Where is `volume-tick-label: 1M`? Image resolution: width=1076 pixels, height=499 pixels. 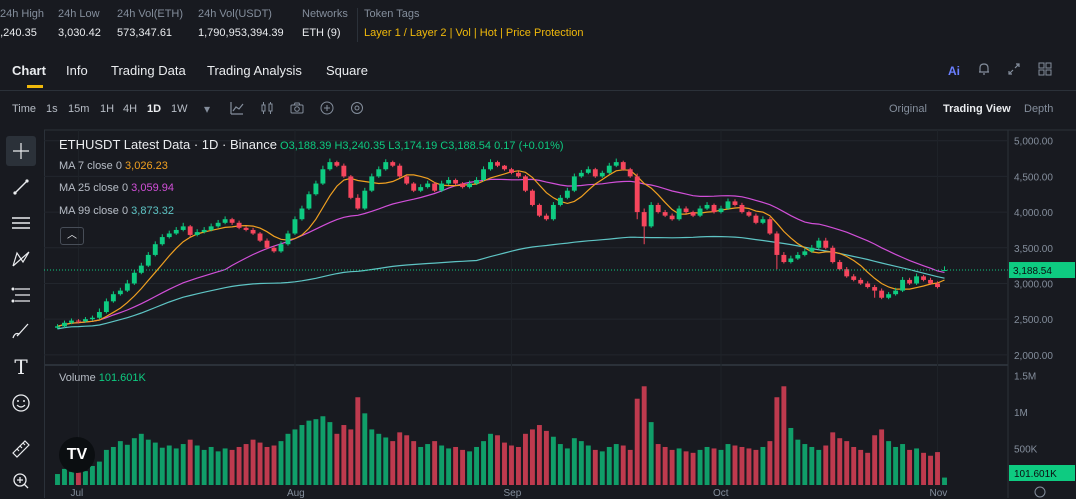 volume-tick-label: 1M is located at coordinates (1021, 413).